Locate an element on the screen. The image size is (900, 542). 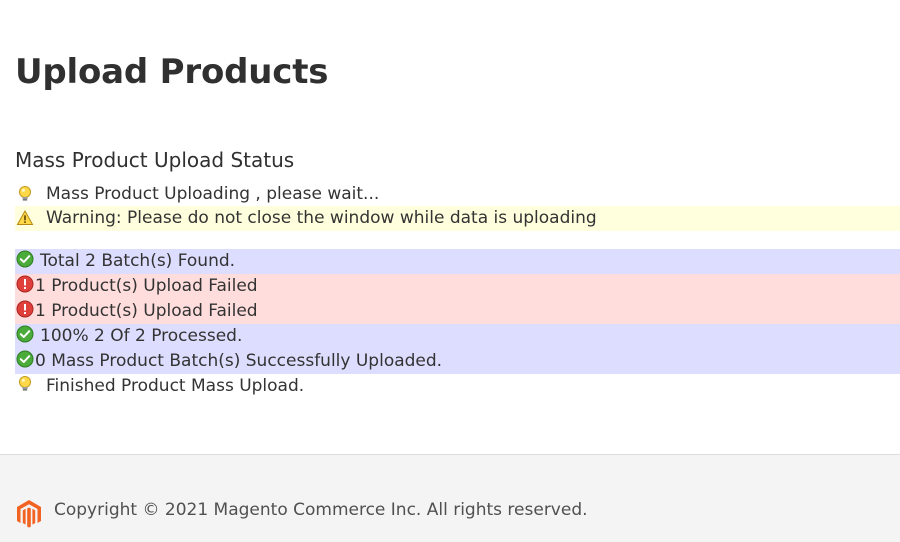
success-message-text: 100% 2 Of 2 Processed. is located at coordinates (141, 336).